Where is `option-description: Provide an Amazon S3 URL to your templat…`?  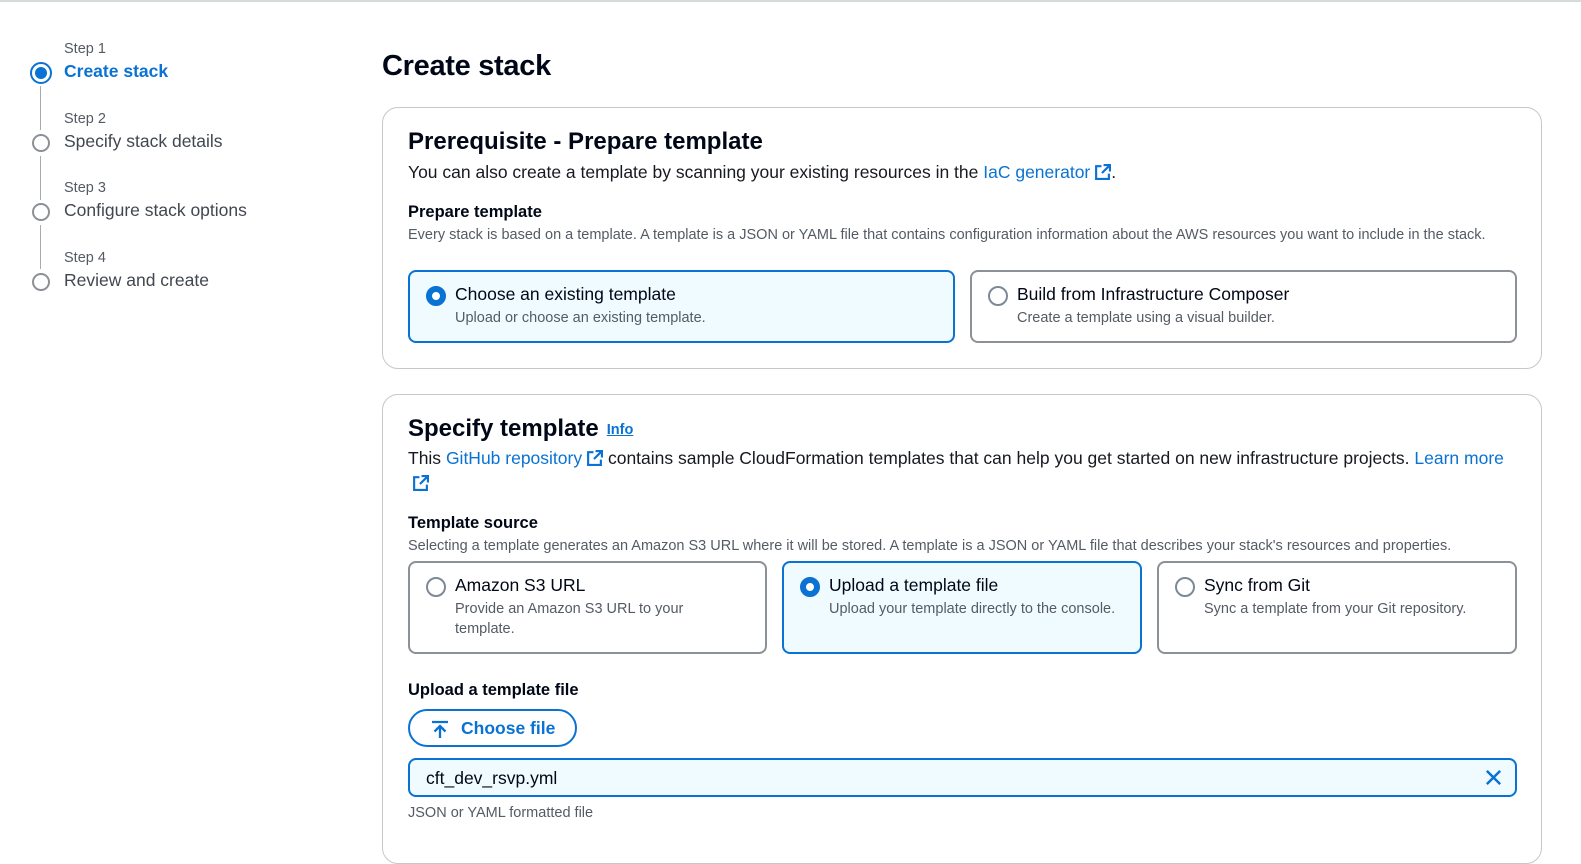 option-description: Provide an Amazon S3 URL to your templat… is located at coordinates (569, 619).